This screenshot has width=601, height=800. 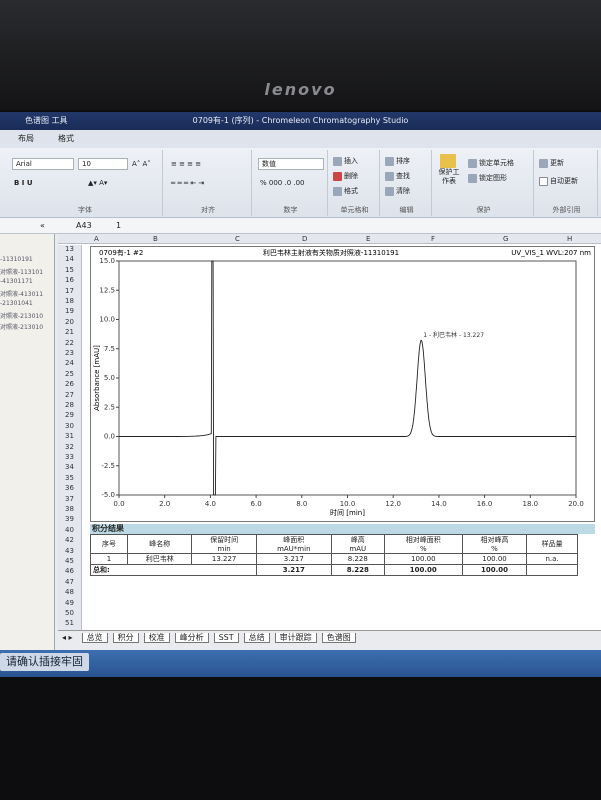 I want to click on x-tick-label: 14.0, so click(x=439, y=504).